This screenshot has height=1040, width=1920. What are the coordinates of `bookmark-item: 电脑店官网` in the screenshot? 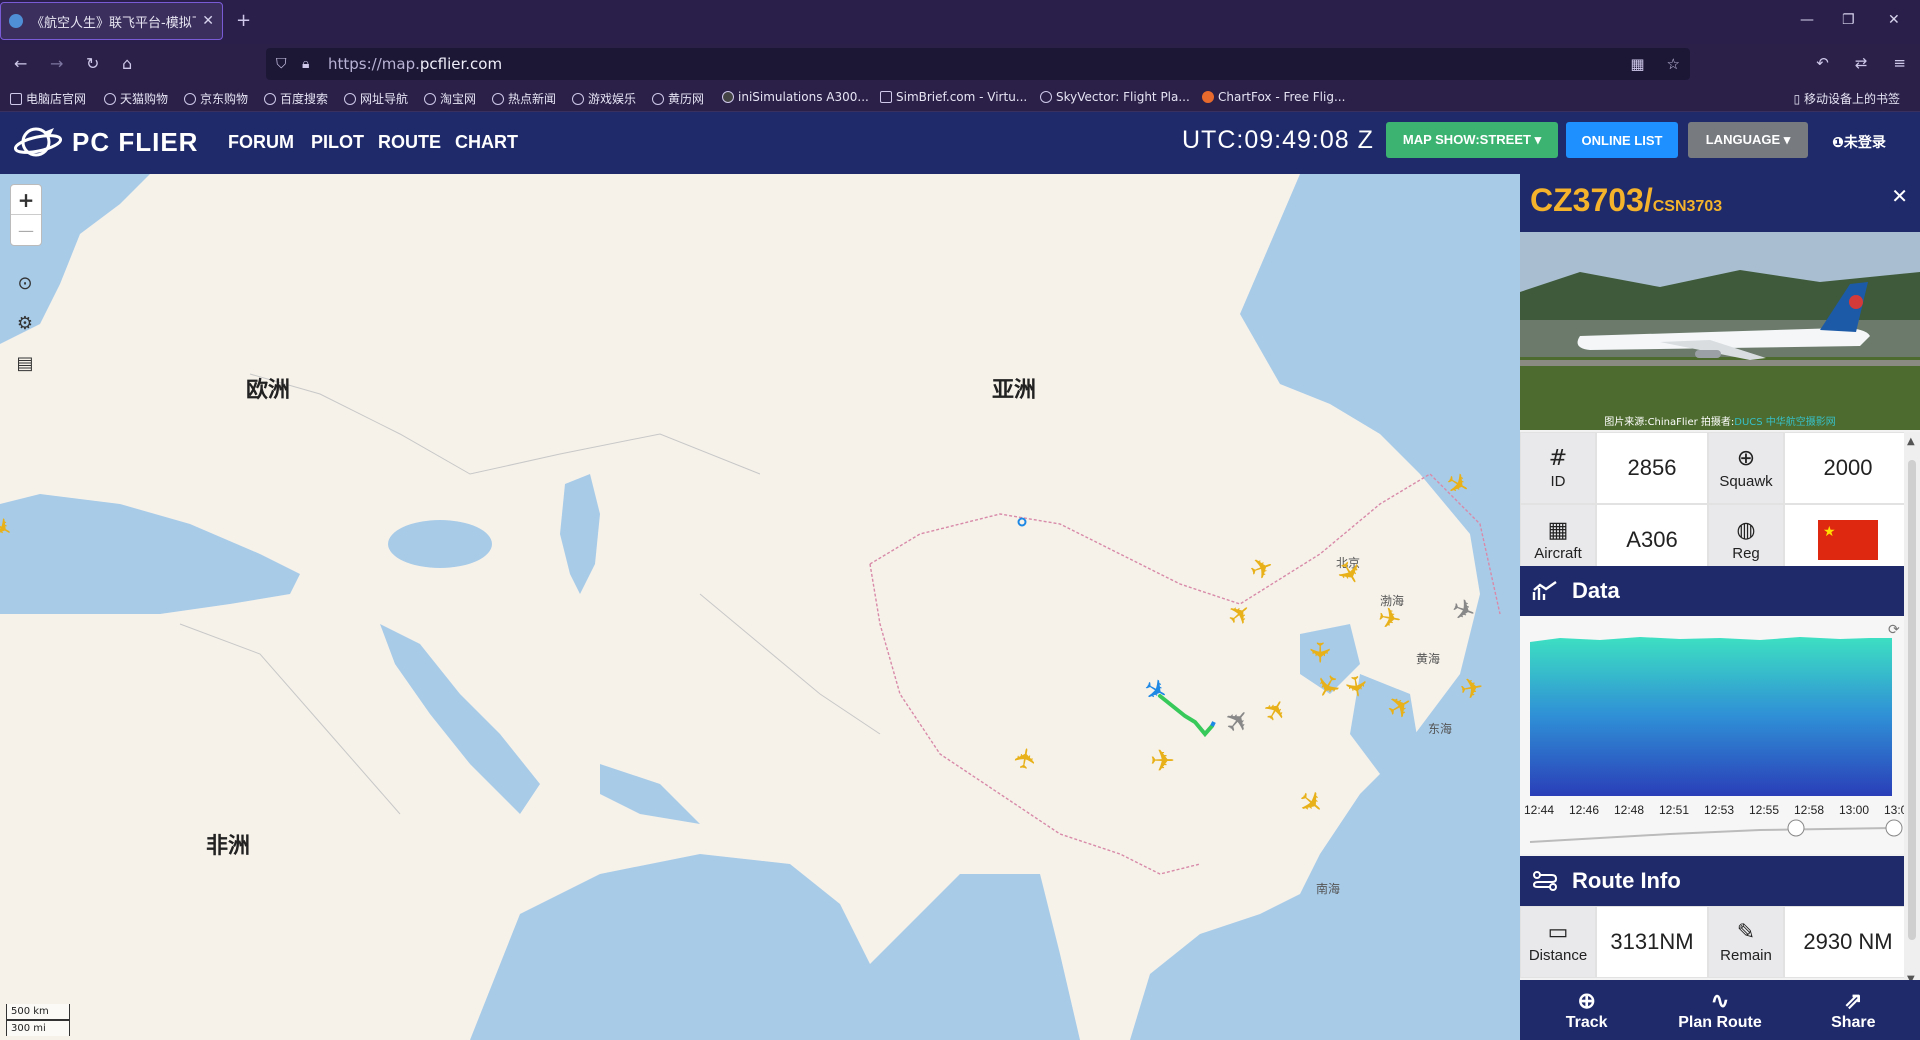 It's located at (48, 98).